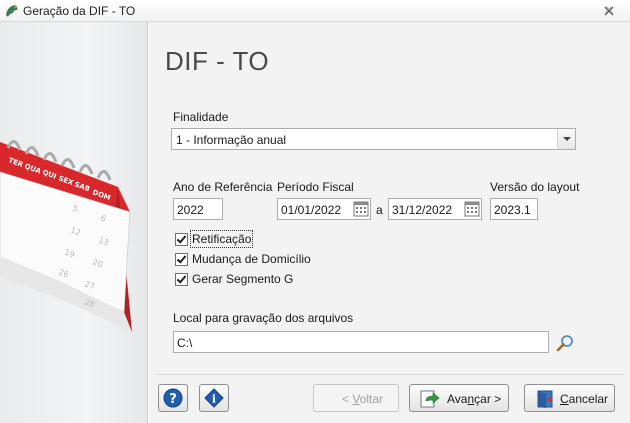  Describe the element at coordinates (422, 210) in the screenshot. I see `periodo-fim-value: 31/12/2022` at that location.